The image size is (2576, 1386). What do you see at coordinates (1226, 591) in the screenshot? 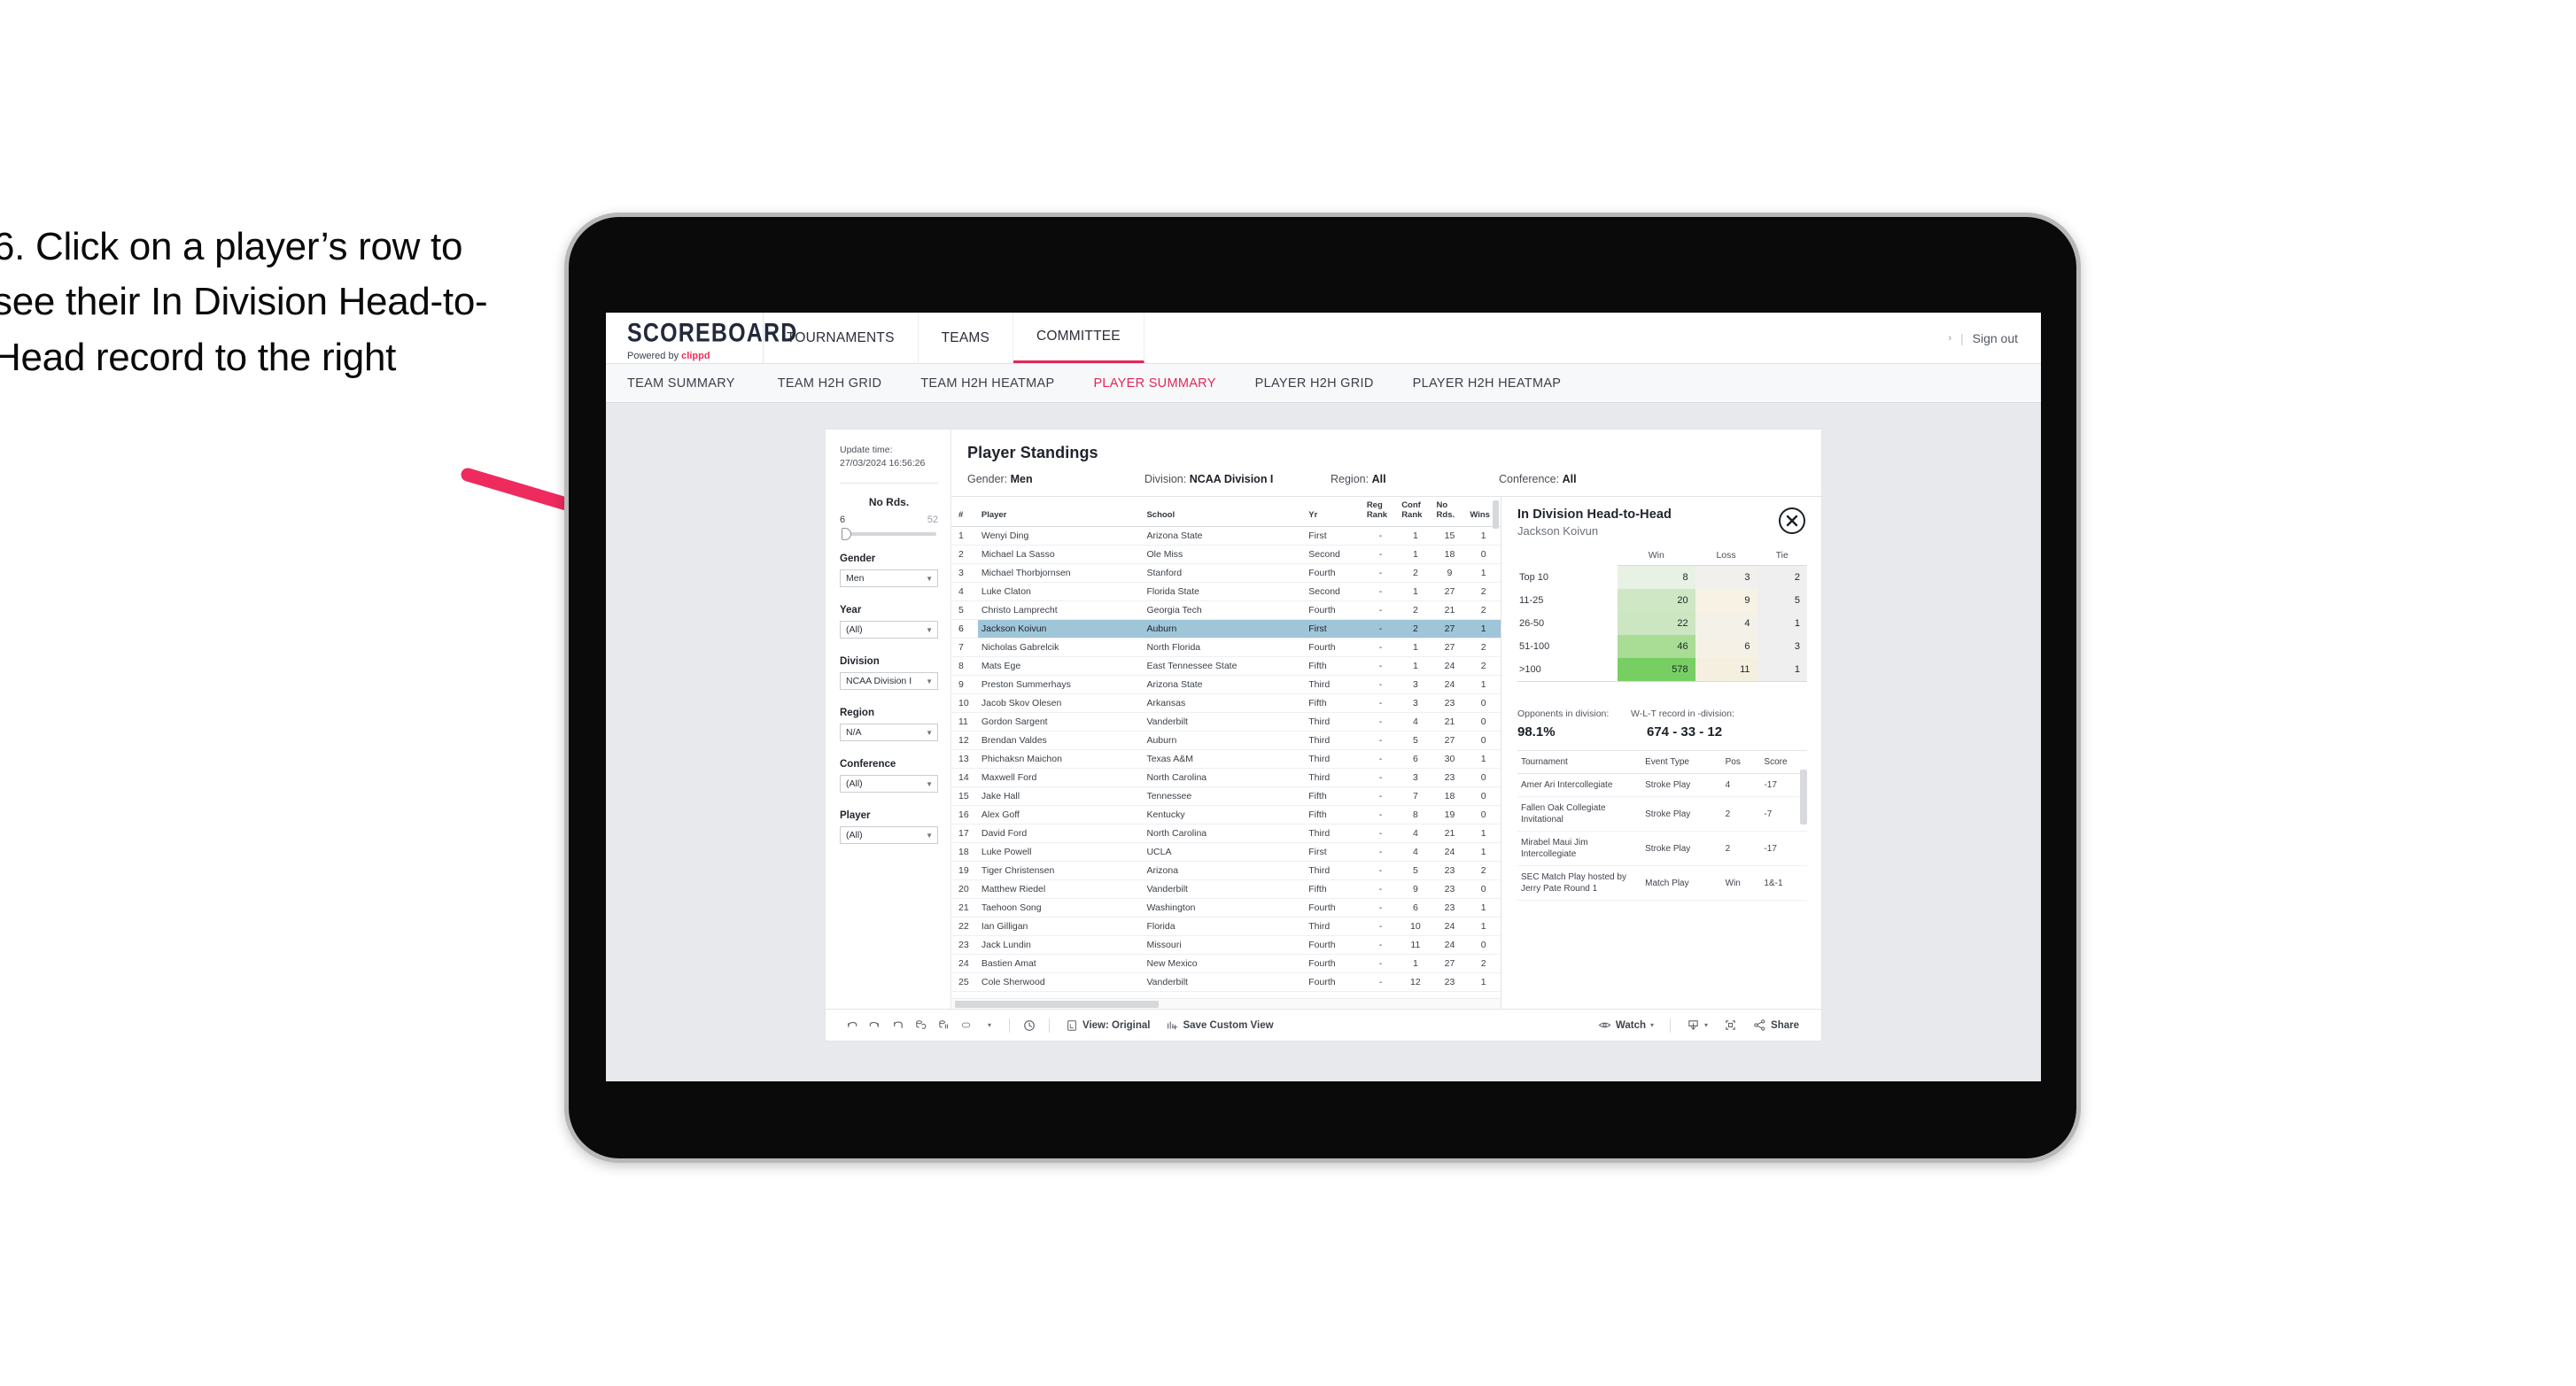
I see `table-row: 4 Luke Claton Florida State Second -1 27 2` at bounding box center [1226, 591].